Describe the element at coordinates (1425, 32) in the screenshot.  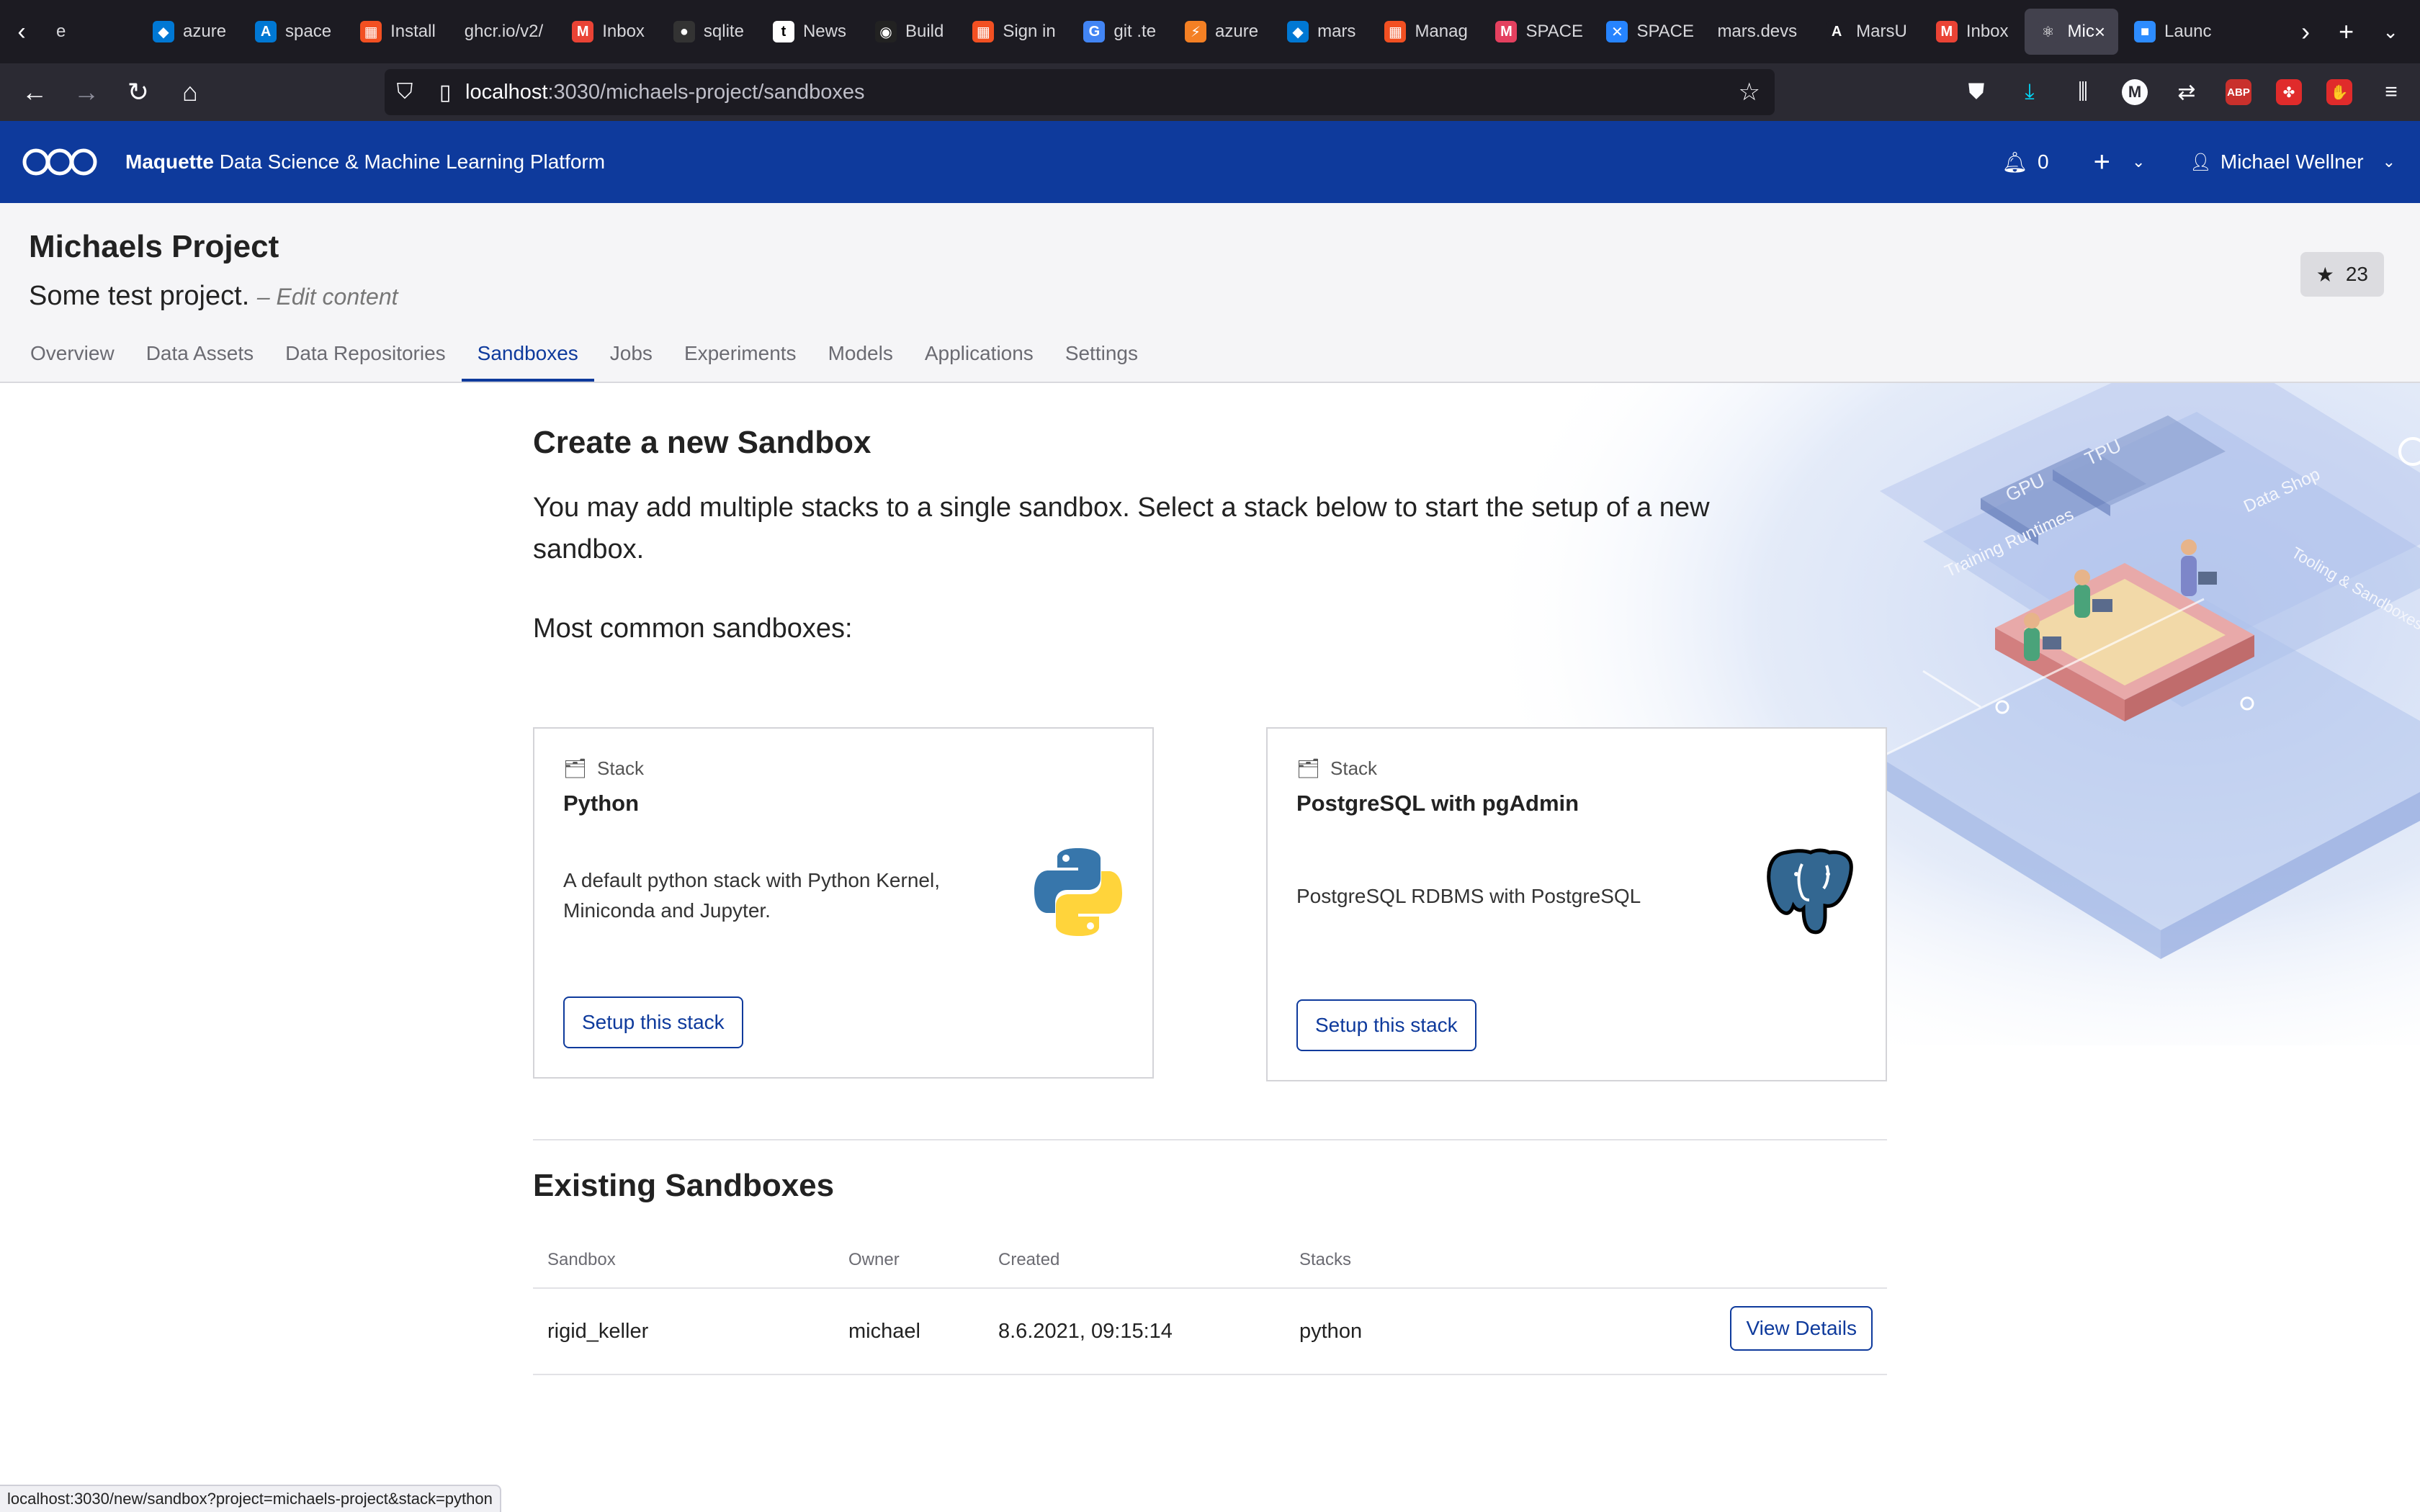
I see `browser-tab: ▦ Manag` at that location.